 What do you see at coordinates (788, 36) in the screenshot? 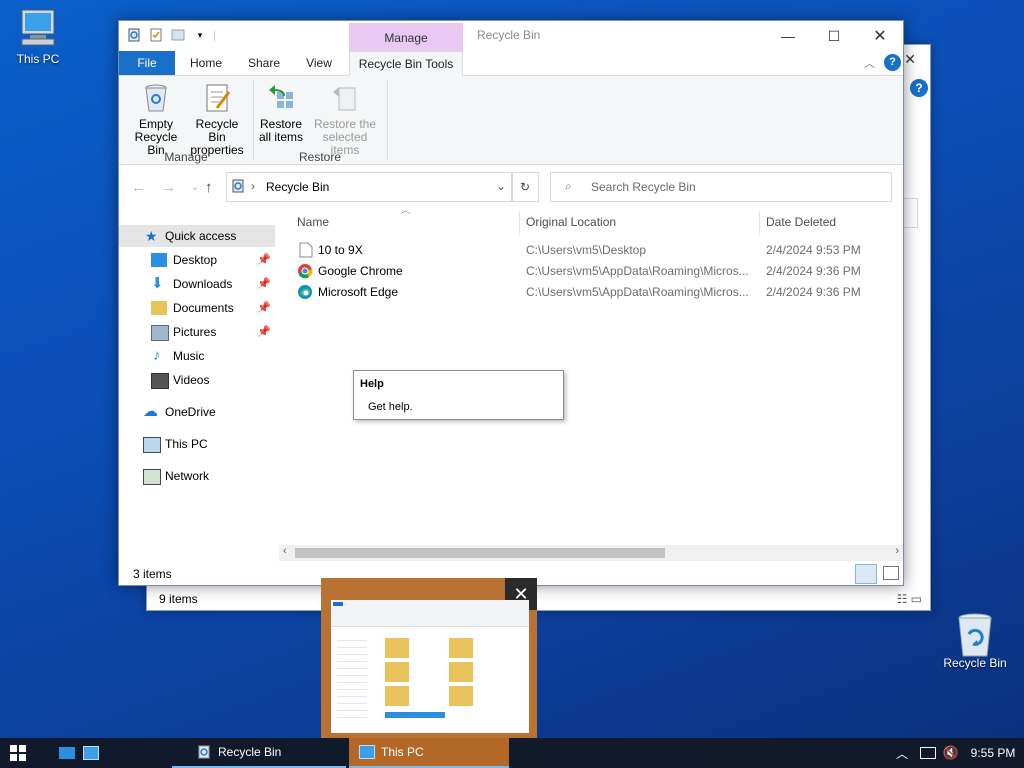
I see `minimize-button: —` at bounding box center [788, 36].